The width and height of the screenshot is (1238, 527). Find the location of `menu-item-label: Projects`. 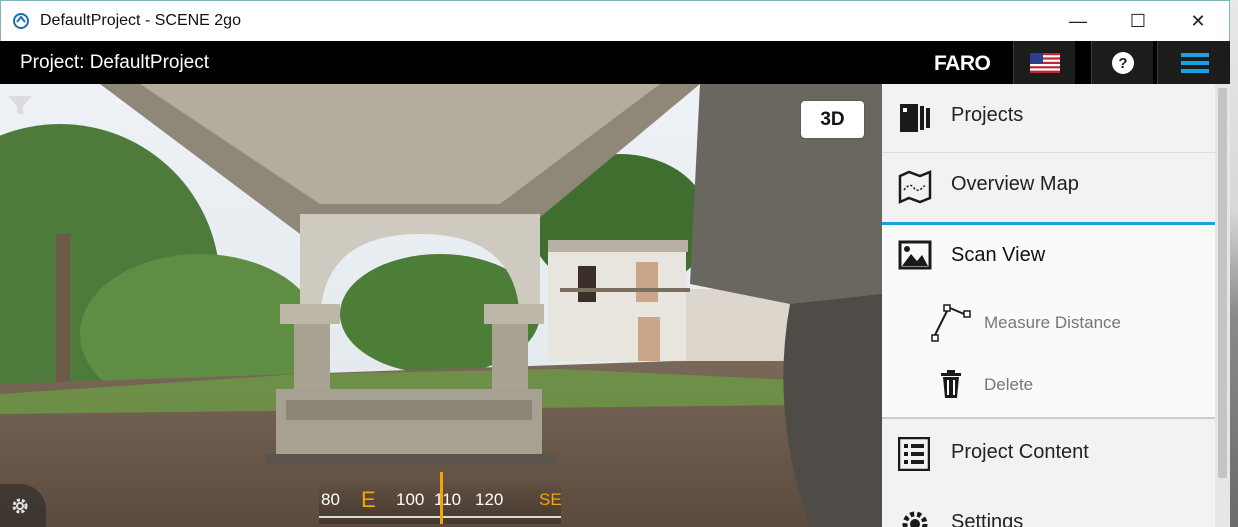

menu-item-label: Projects is located at coordinates (987, 115).